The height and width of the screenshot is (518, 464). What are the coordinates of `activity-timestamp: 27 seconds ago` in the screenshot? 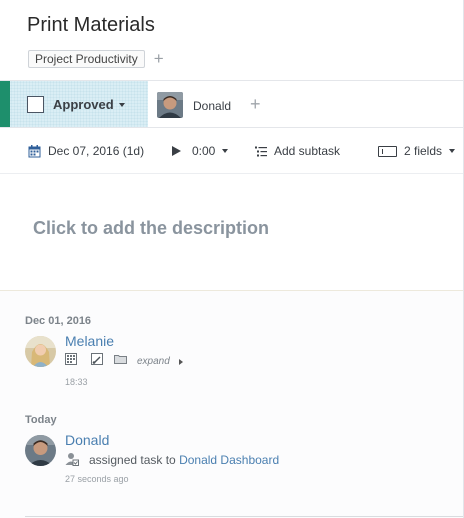 It's located at (97, 479).